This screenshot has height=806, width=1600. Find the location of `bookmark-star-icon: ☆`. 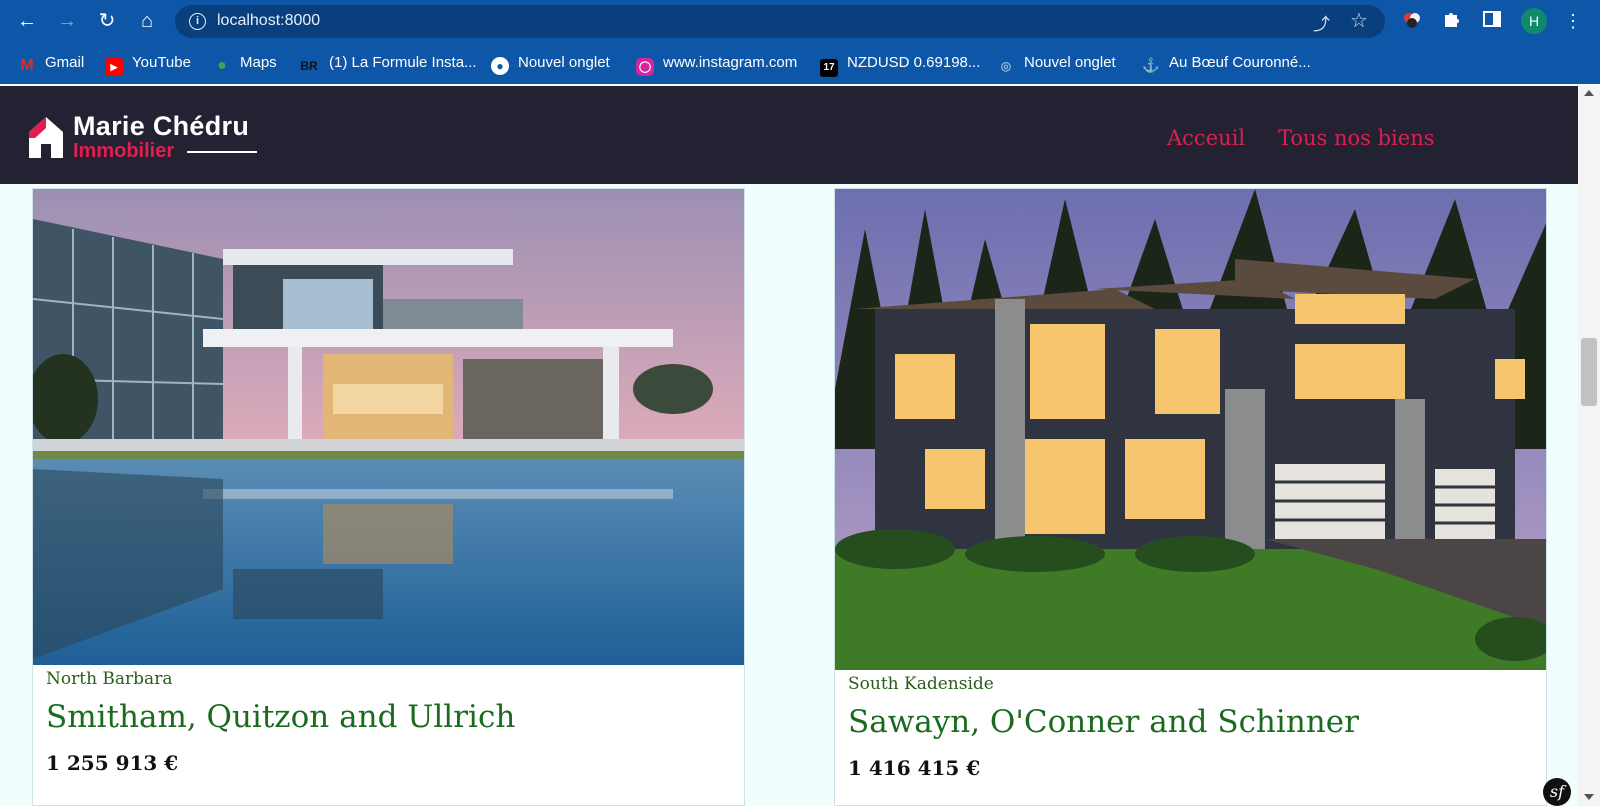

bookmark-star-icon: ☆ is located at coordinates (1359, 20).